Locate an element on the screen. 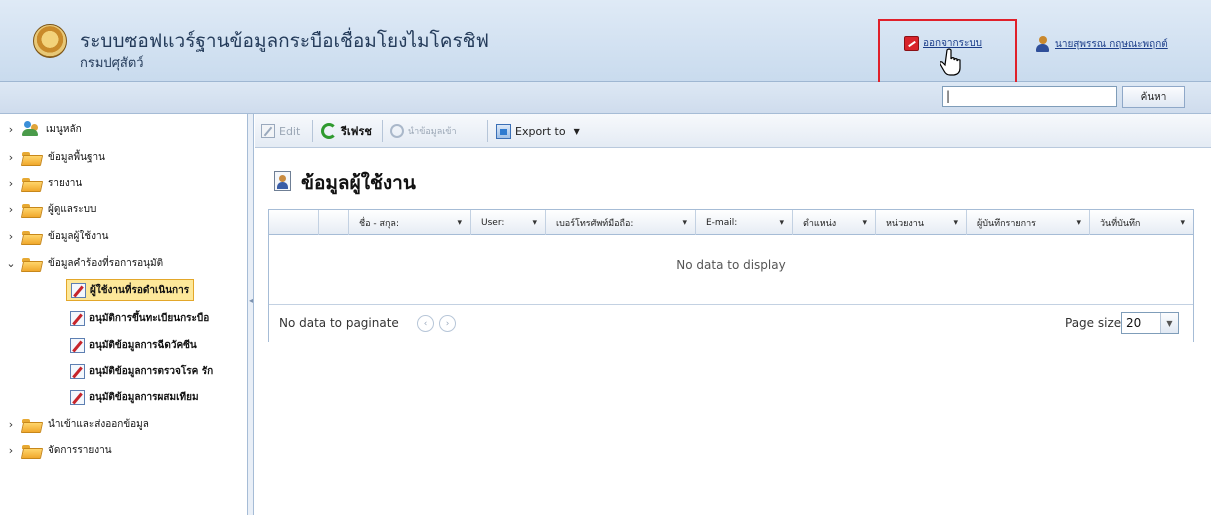 This screenshot has width=1211, height=515. grid-command-column is located at coordinates (294, 222).